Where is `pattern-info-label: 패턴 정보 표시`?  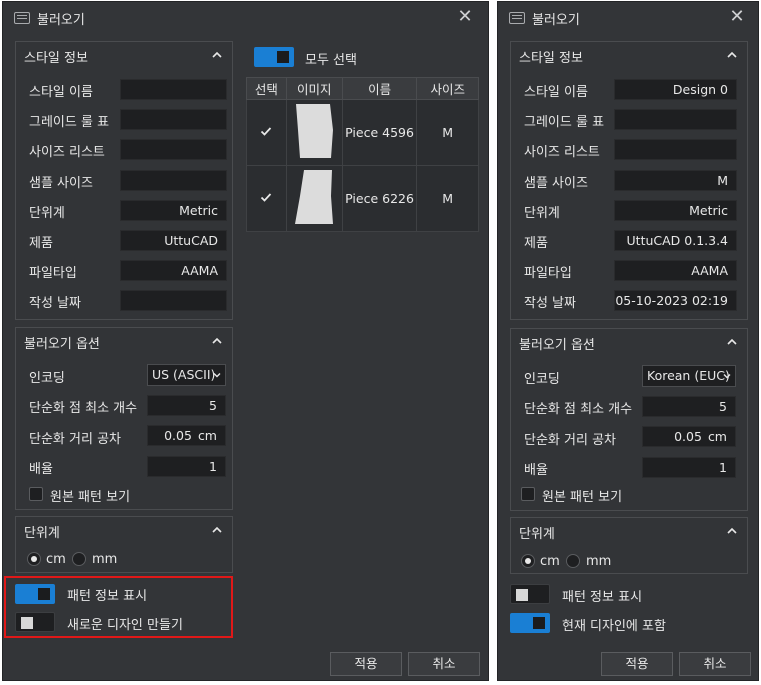
pattern-info-label: 패턴 정보 표시 is located at coordinates (602, 597).